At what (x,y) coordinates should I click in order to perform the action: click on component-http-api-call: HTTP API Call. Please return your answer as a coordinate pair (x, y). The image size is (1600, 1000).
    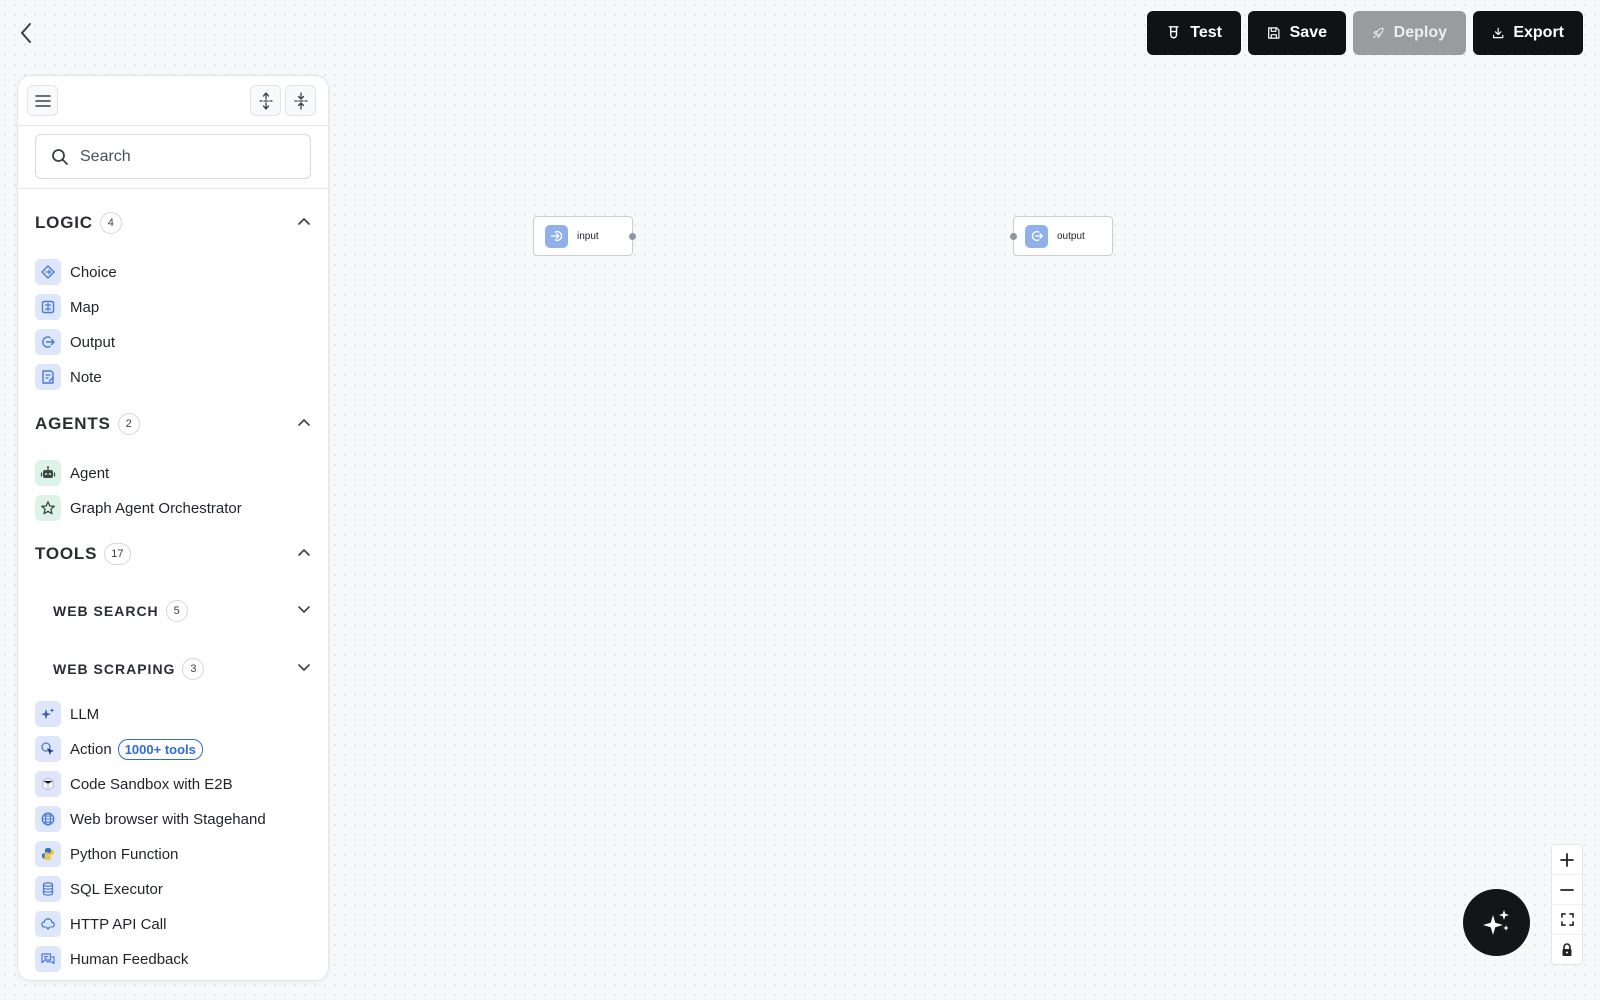
    Looking at the image, I should click on (100, 924).